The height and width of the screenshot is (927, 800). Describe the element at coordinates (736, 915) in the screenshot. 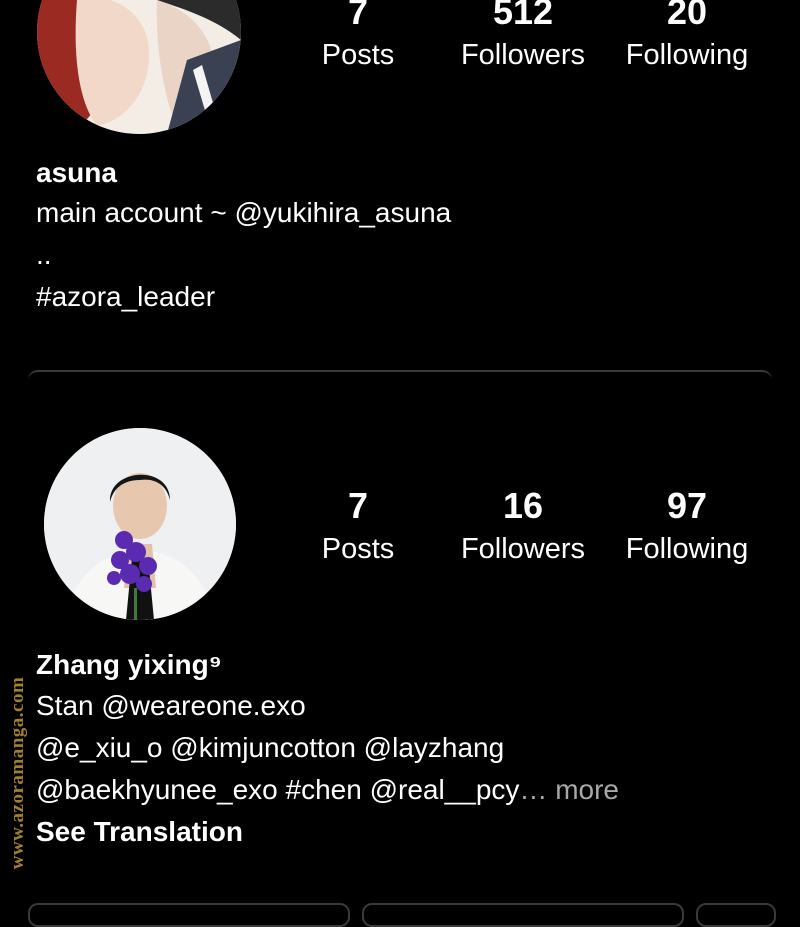

I see `suggested-button` at that location.